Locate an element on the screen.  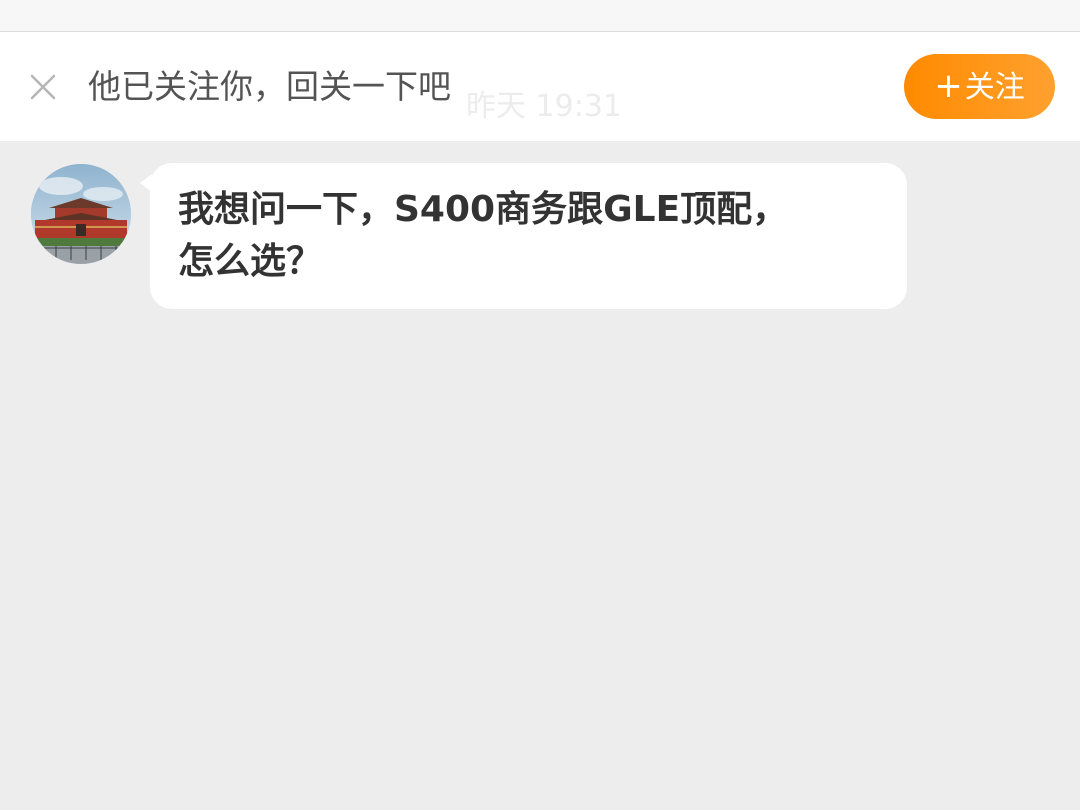
follow-back-banner: 他已关注你，回关一下吧 昨天 19:31 +关注 is located at coordinates (540, 86).